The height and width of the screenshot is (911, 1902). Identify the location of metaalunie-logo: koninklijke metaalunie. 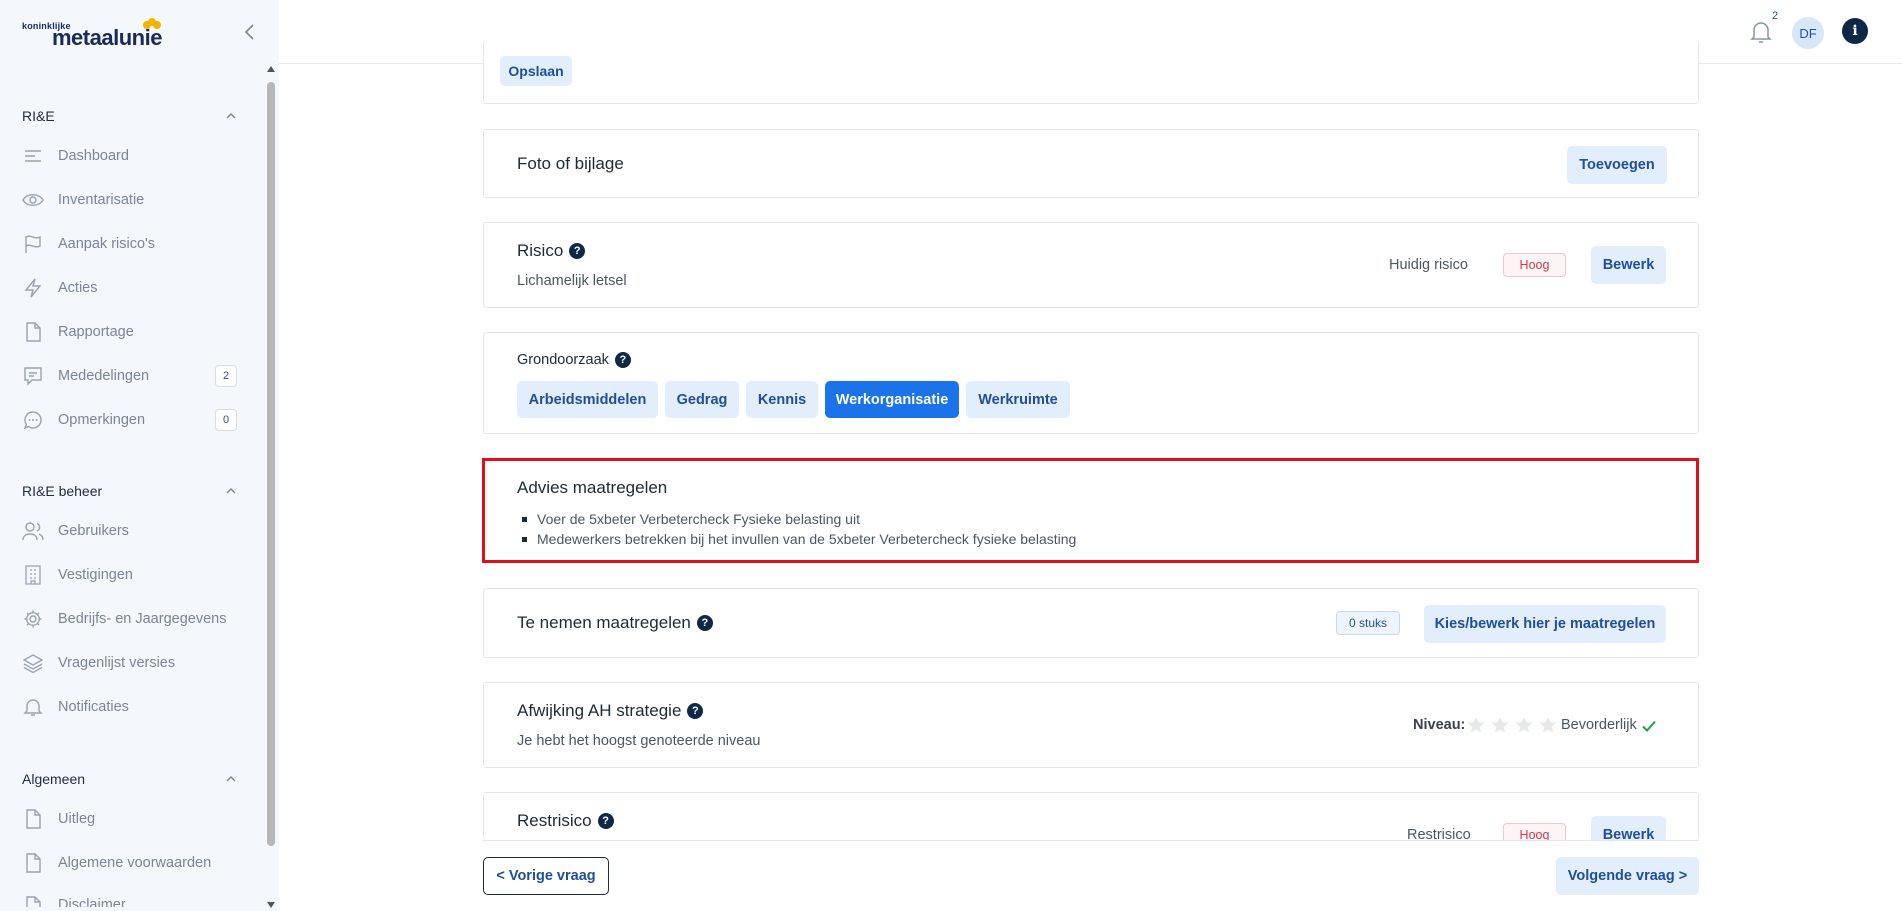
(107, 35).